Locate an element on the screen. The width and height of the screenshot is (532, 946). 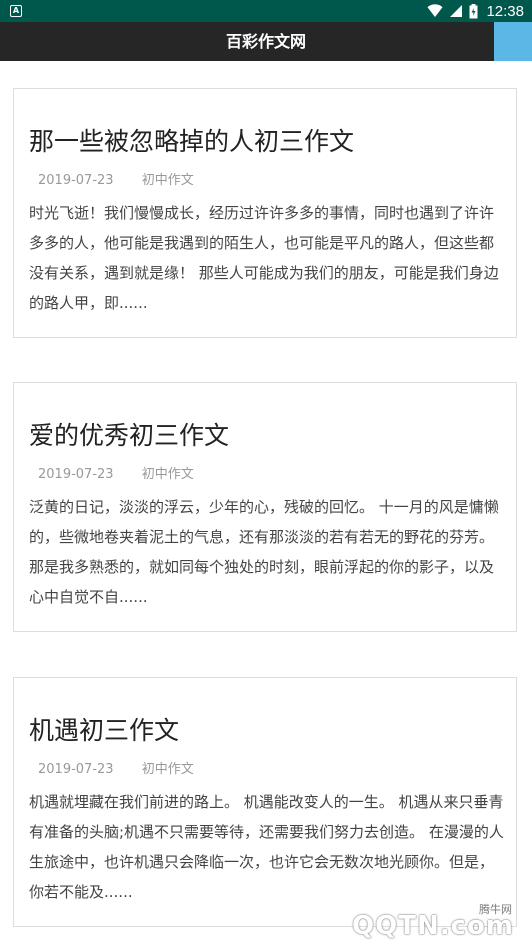
status-icons: 12:38 is located at coordinates (475, 11).